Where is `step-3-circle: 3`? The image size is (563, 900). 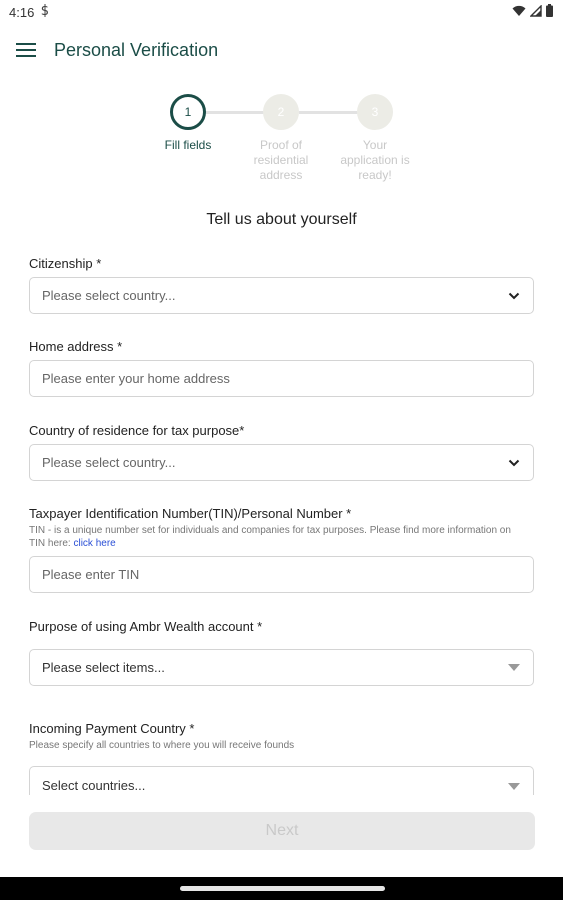 step-3-circle: 3 is located at coordinates (375, 112).